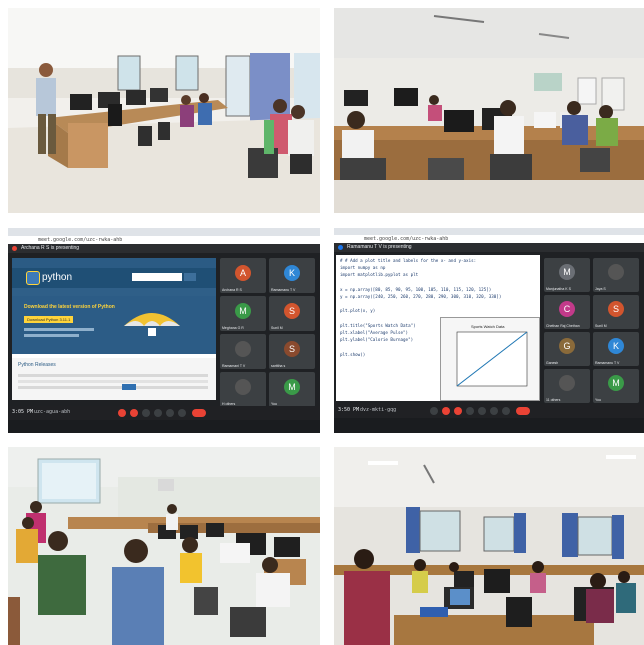 Image resolution: width=644 pixels, height=645 pixels. I want to click on participant-name: Ramamanu T V, so click(283, 290).